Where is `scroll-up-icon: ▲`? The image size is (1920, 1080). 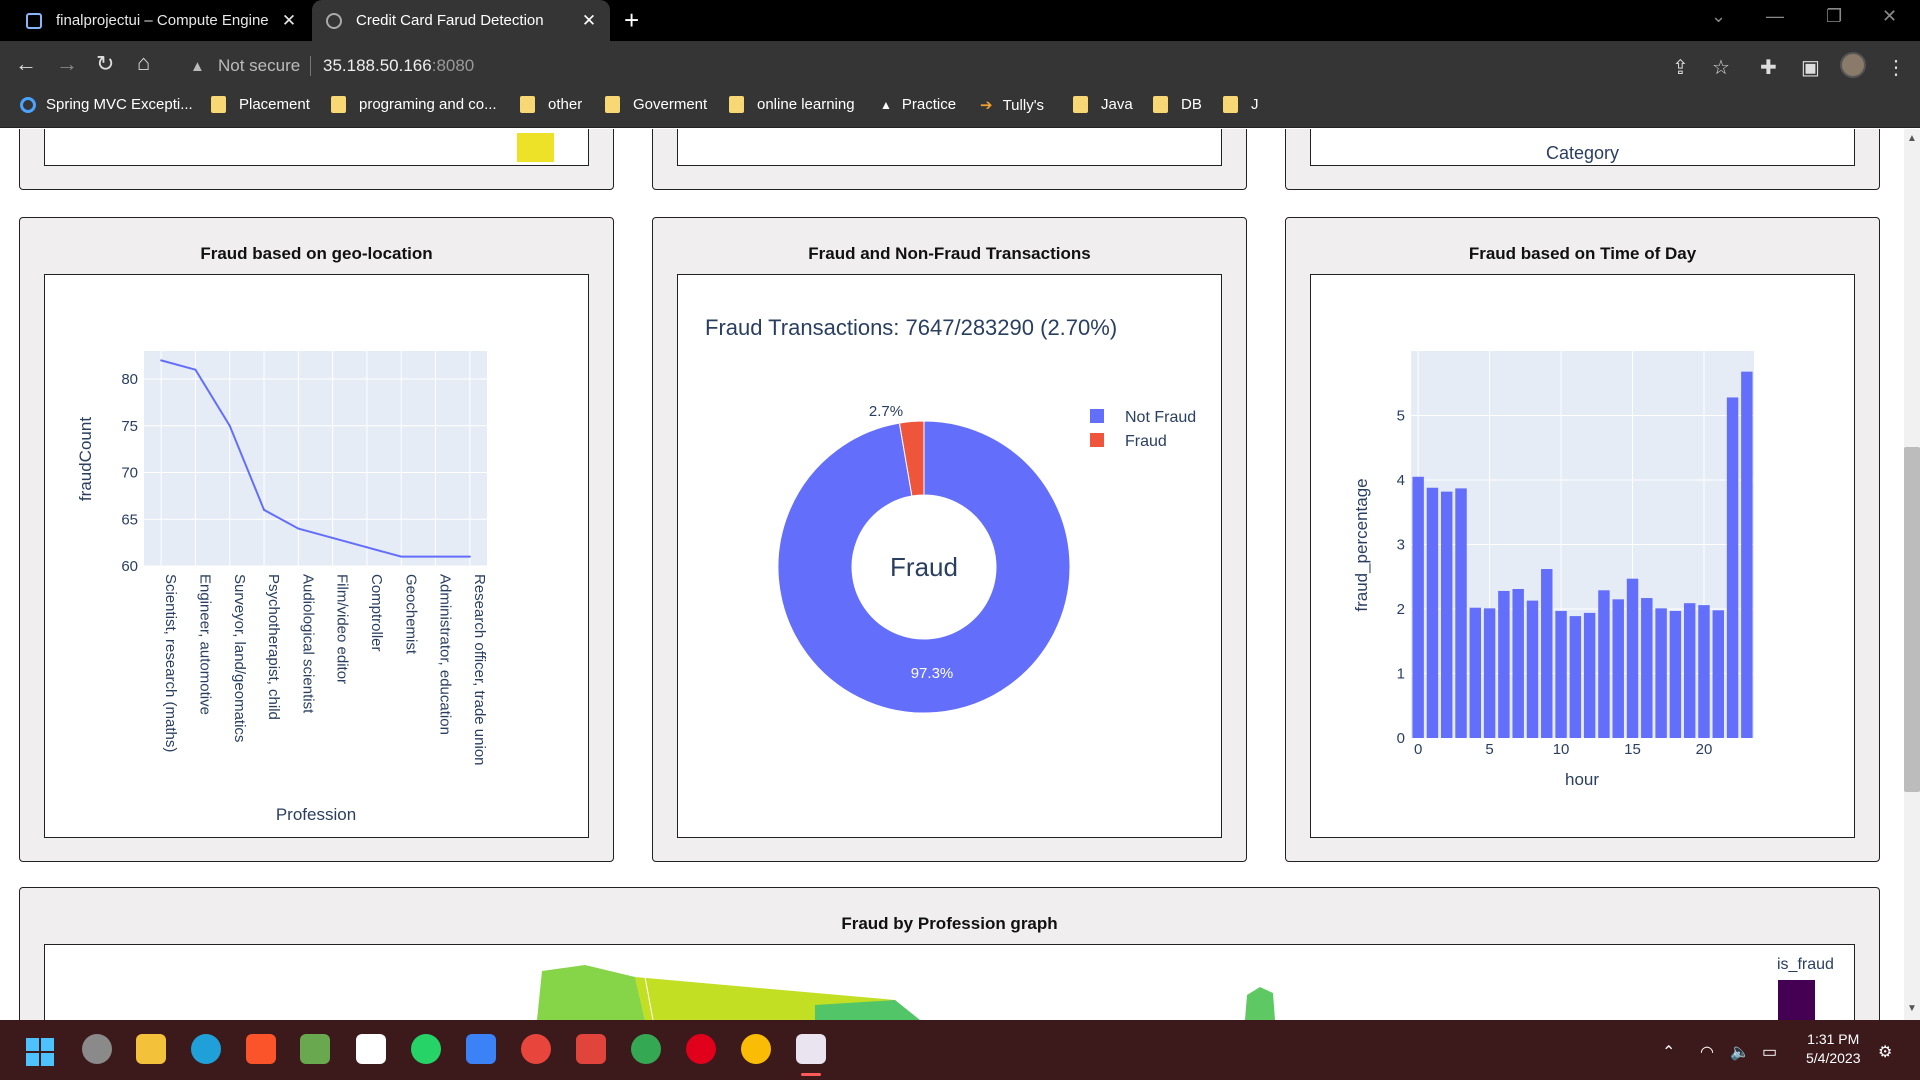
scroll-up-icon: ▲ is located at coordinates (1912, 138).